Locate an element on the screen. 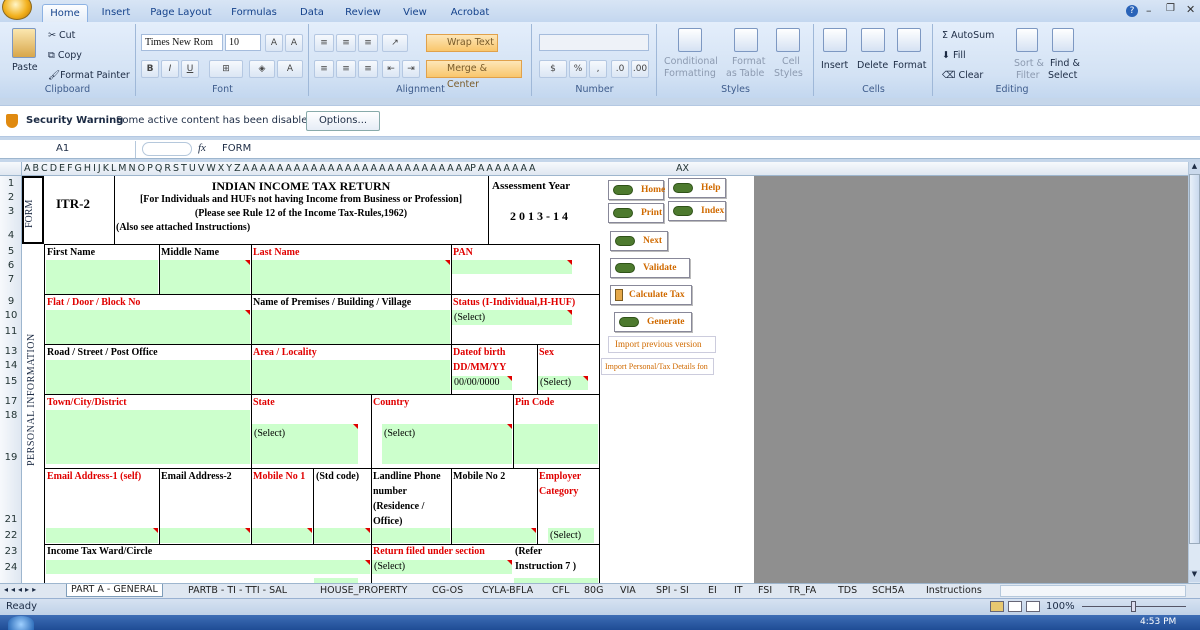 This screenshot has width=1200, height=630. row-number: 15 is located at coordinates (11, 381).